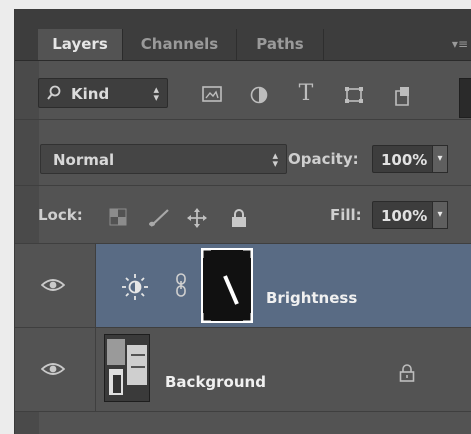  What do you see at coordinates (235, 4) in the screenshot?
I see `window-frame-top` at bounding box center [235, 4].